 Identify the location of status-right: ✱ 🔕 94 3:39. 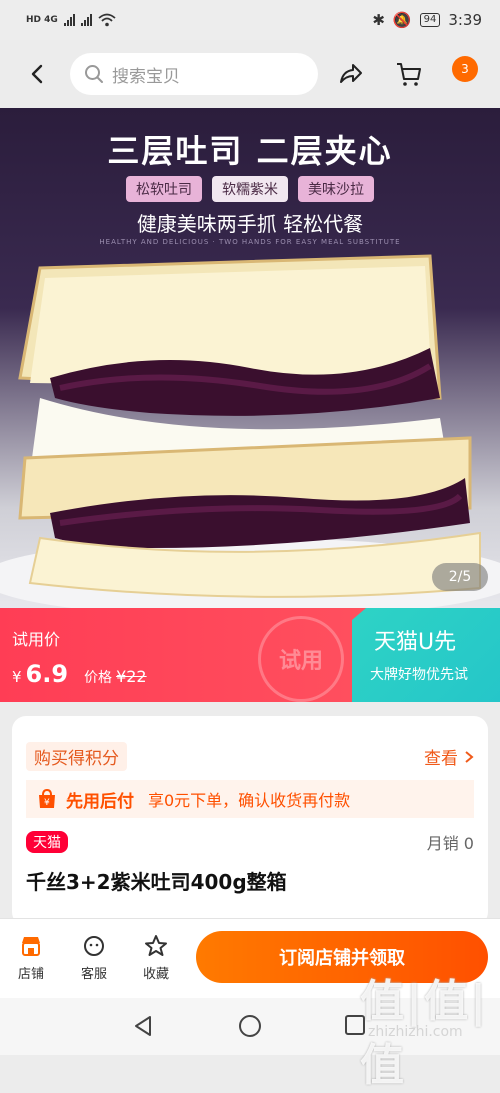
(427, 20).